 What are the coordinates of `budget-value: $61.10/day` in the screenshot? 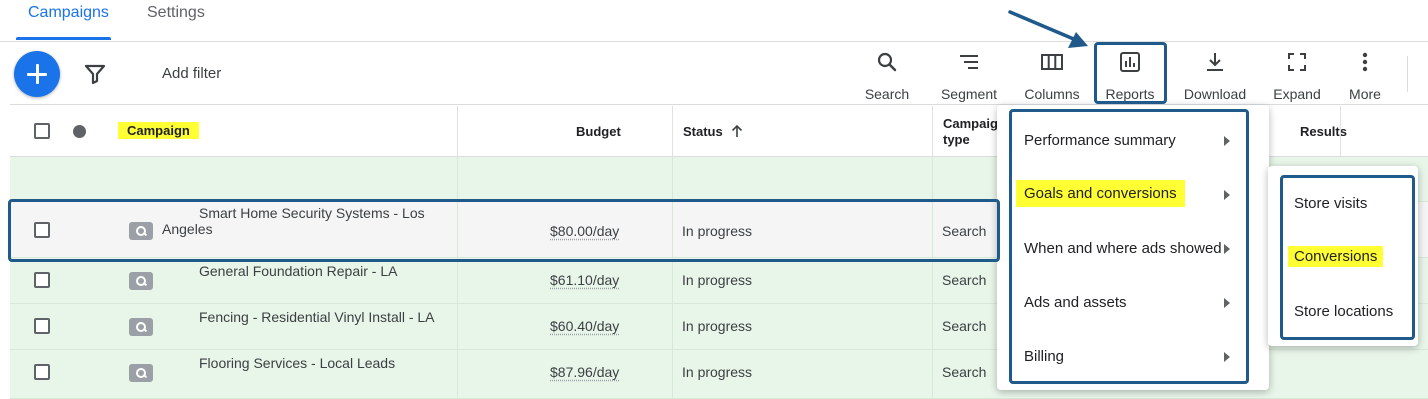 It's located at (584, 280).